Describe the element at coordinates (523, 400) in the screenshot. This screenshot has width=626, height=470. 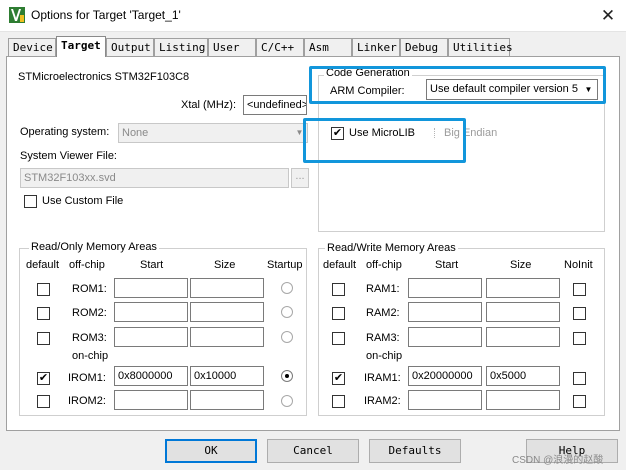
I see `iram2-size-input` at that location.